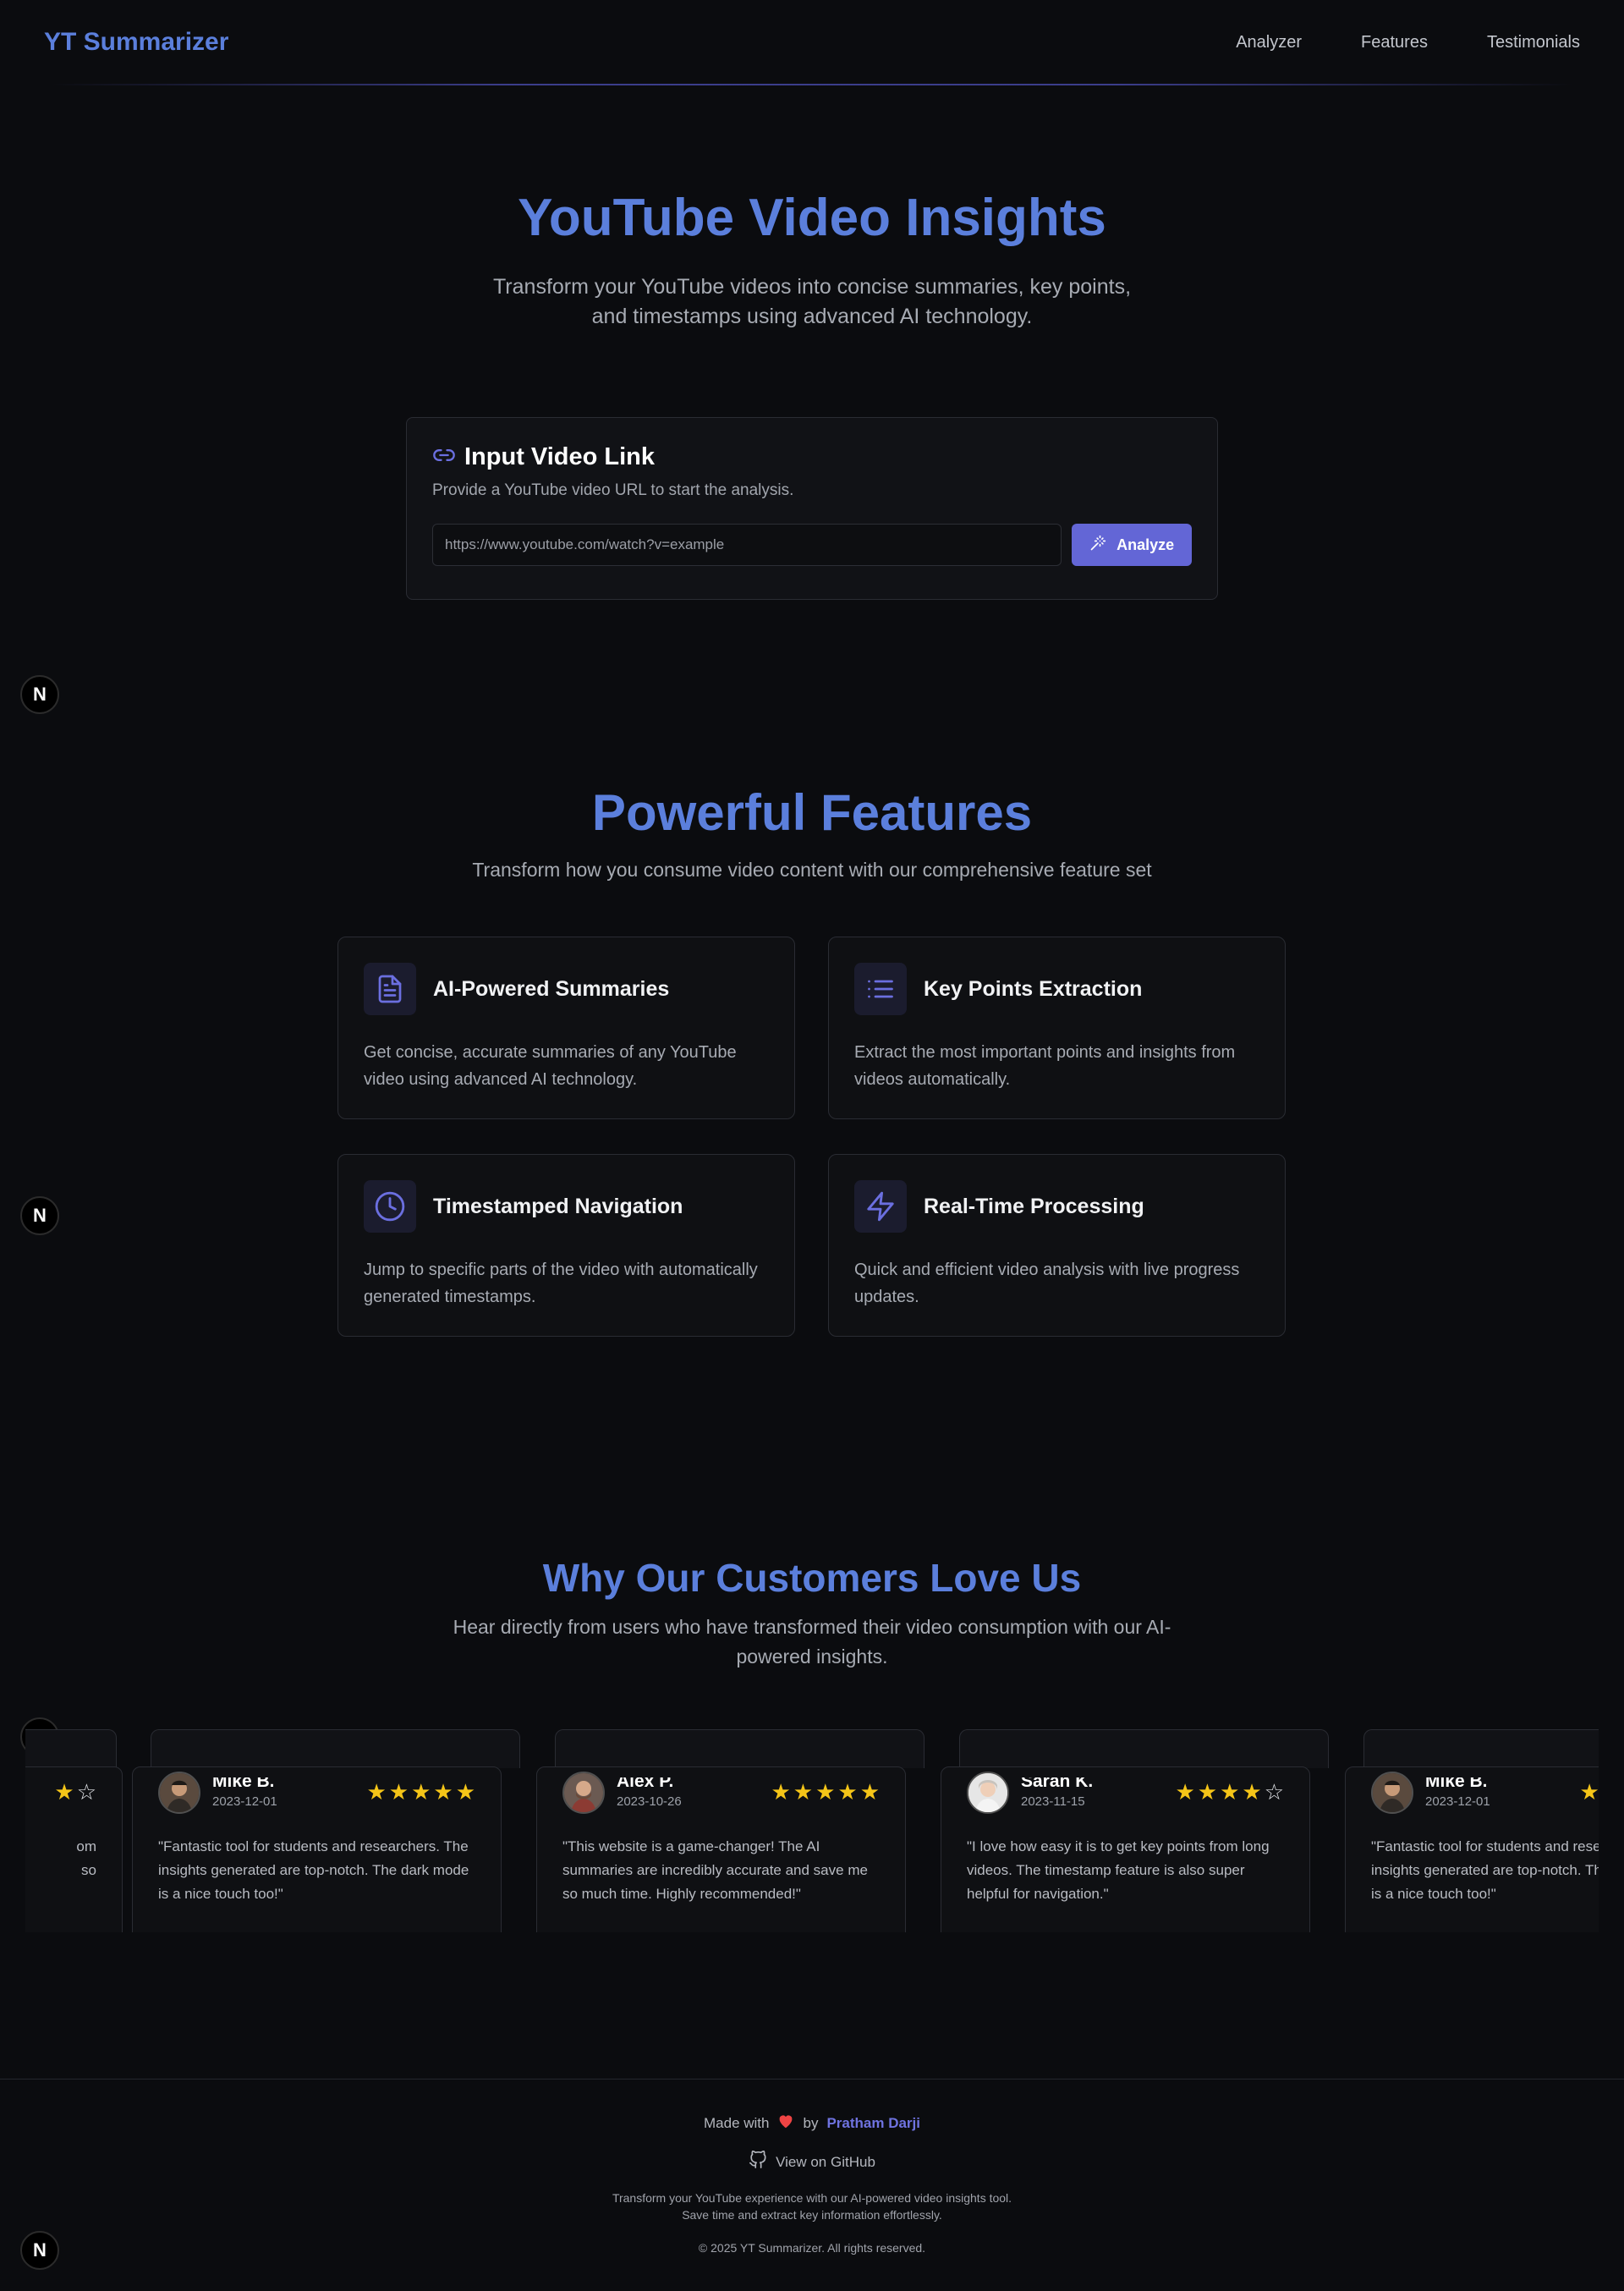 This screenshot has width=1624, height=2291. What do you see at coordinates (1395, 43) in the screenshot?
I see `nav-link-features: Features` at bounding box center [1395, 43].